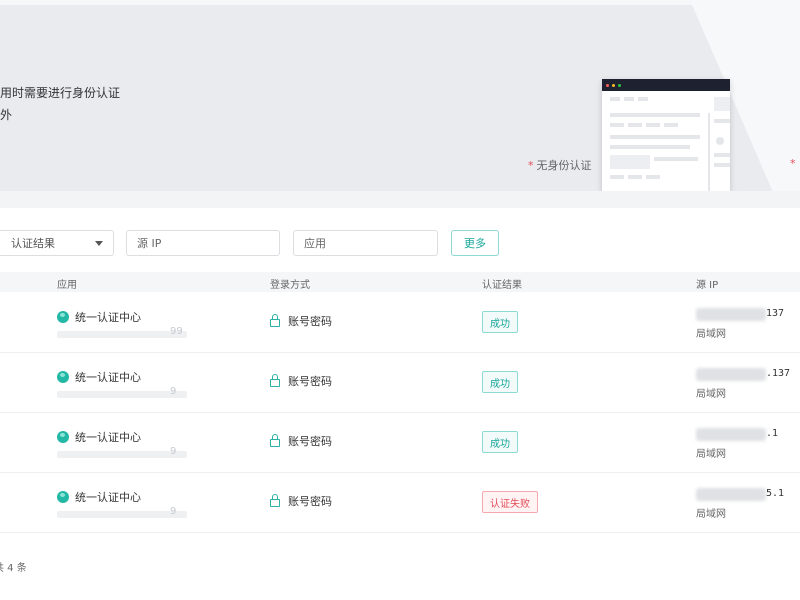 The width and height of the screenshot is (800, 600). Describe the element at coordinates (176, 331) in the screenshot. I see `app-sub-suffix: 99` at that location.